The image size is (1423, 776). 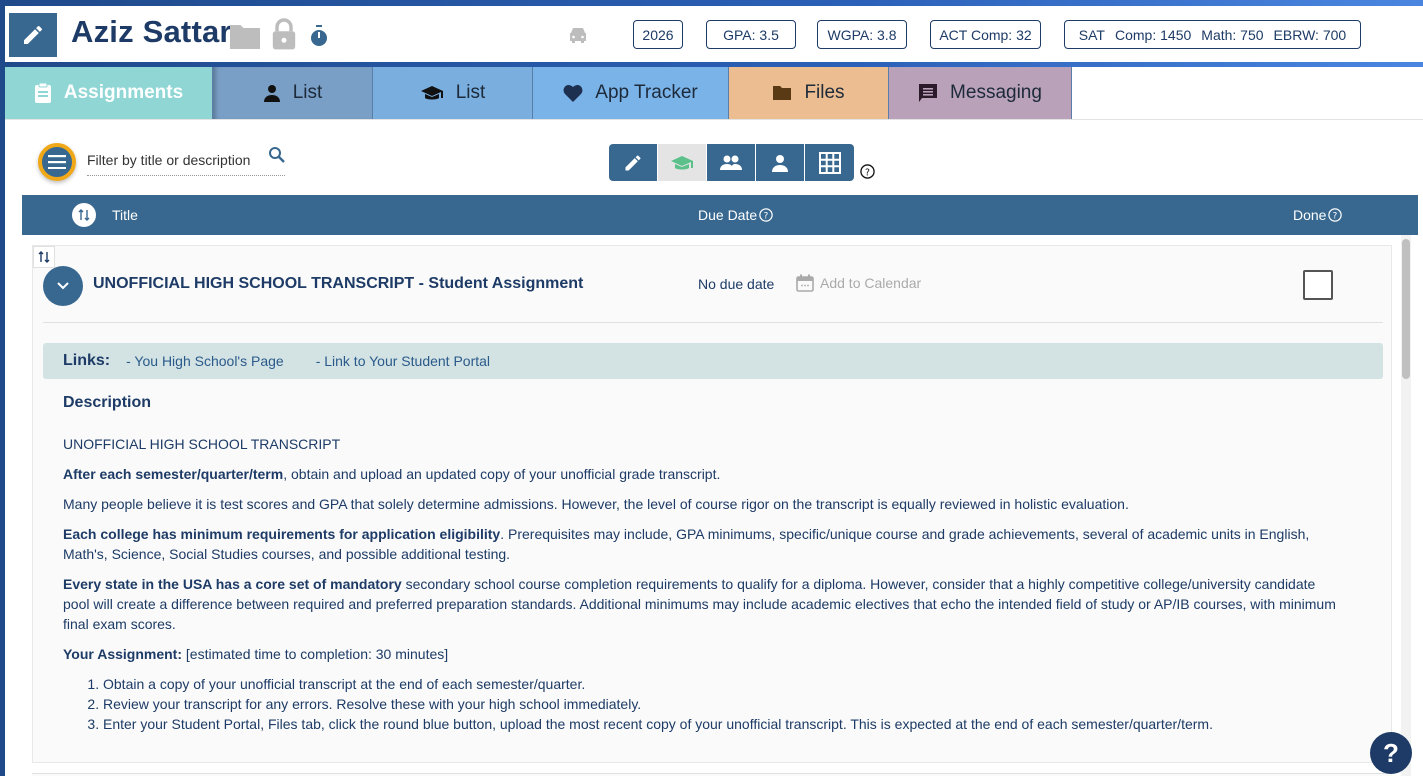 I want to click on view-college-button, so click(x=682, y=162).